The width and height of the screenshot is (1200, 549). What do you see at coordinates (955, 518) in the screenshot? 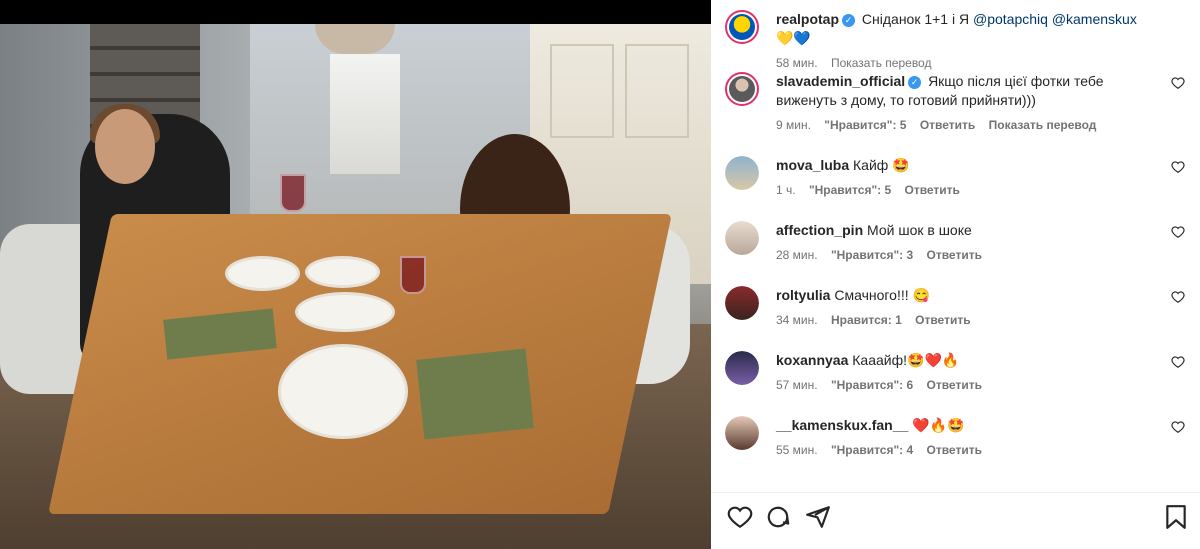
I see `post-action-bar` at bounding box center [955, 518].